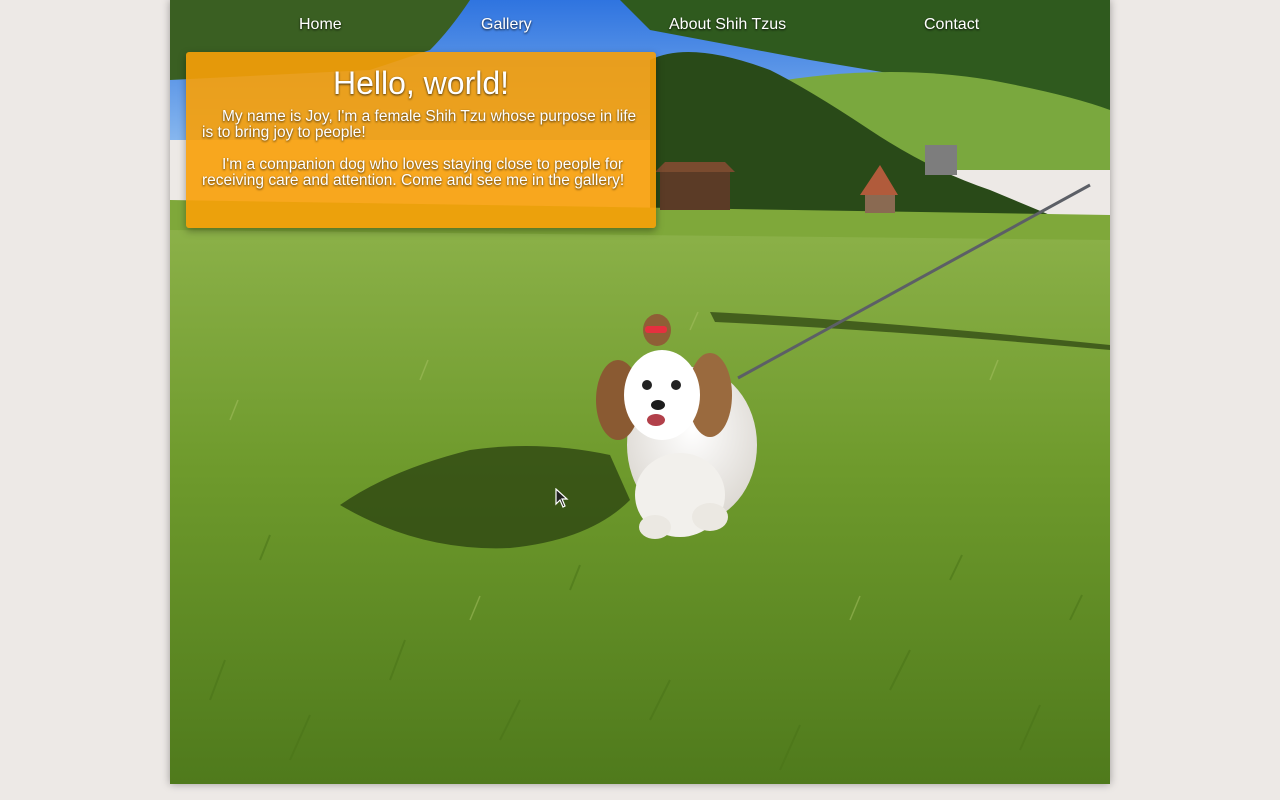  What do you see at coordinates (562, 498) in the screenshot?
I see `mouse-cursor-icon` at bounding box center [562, 498].